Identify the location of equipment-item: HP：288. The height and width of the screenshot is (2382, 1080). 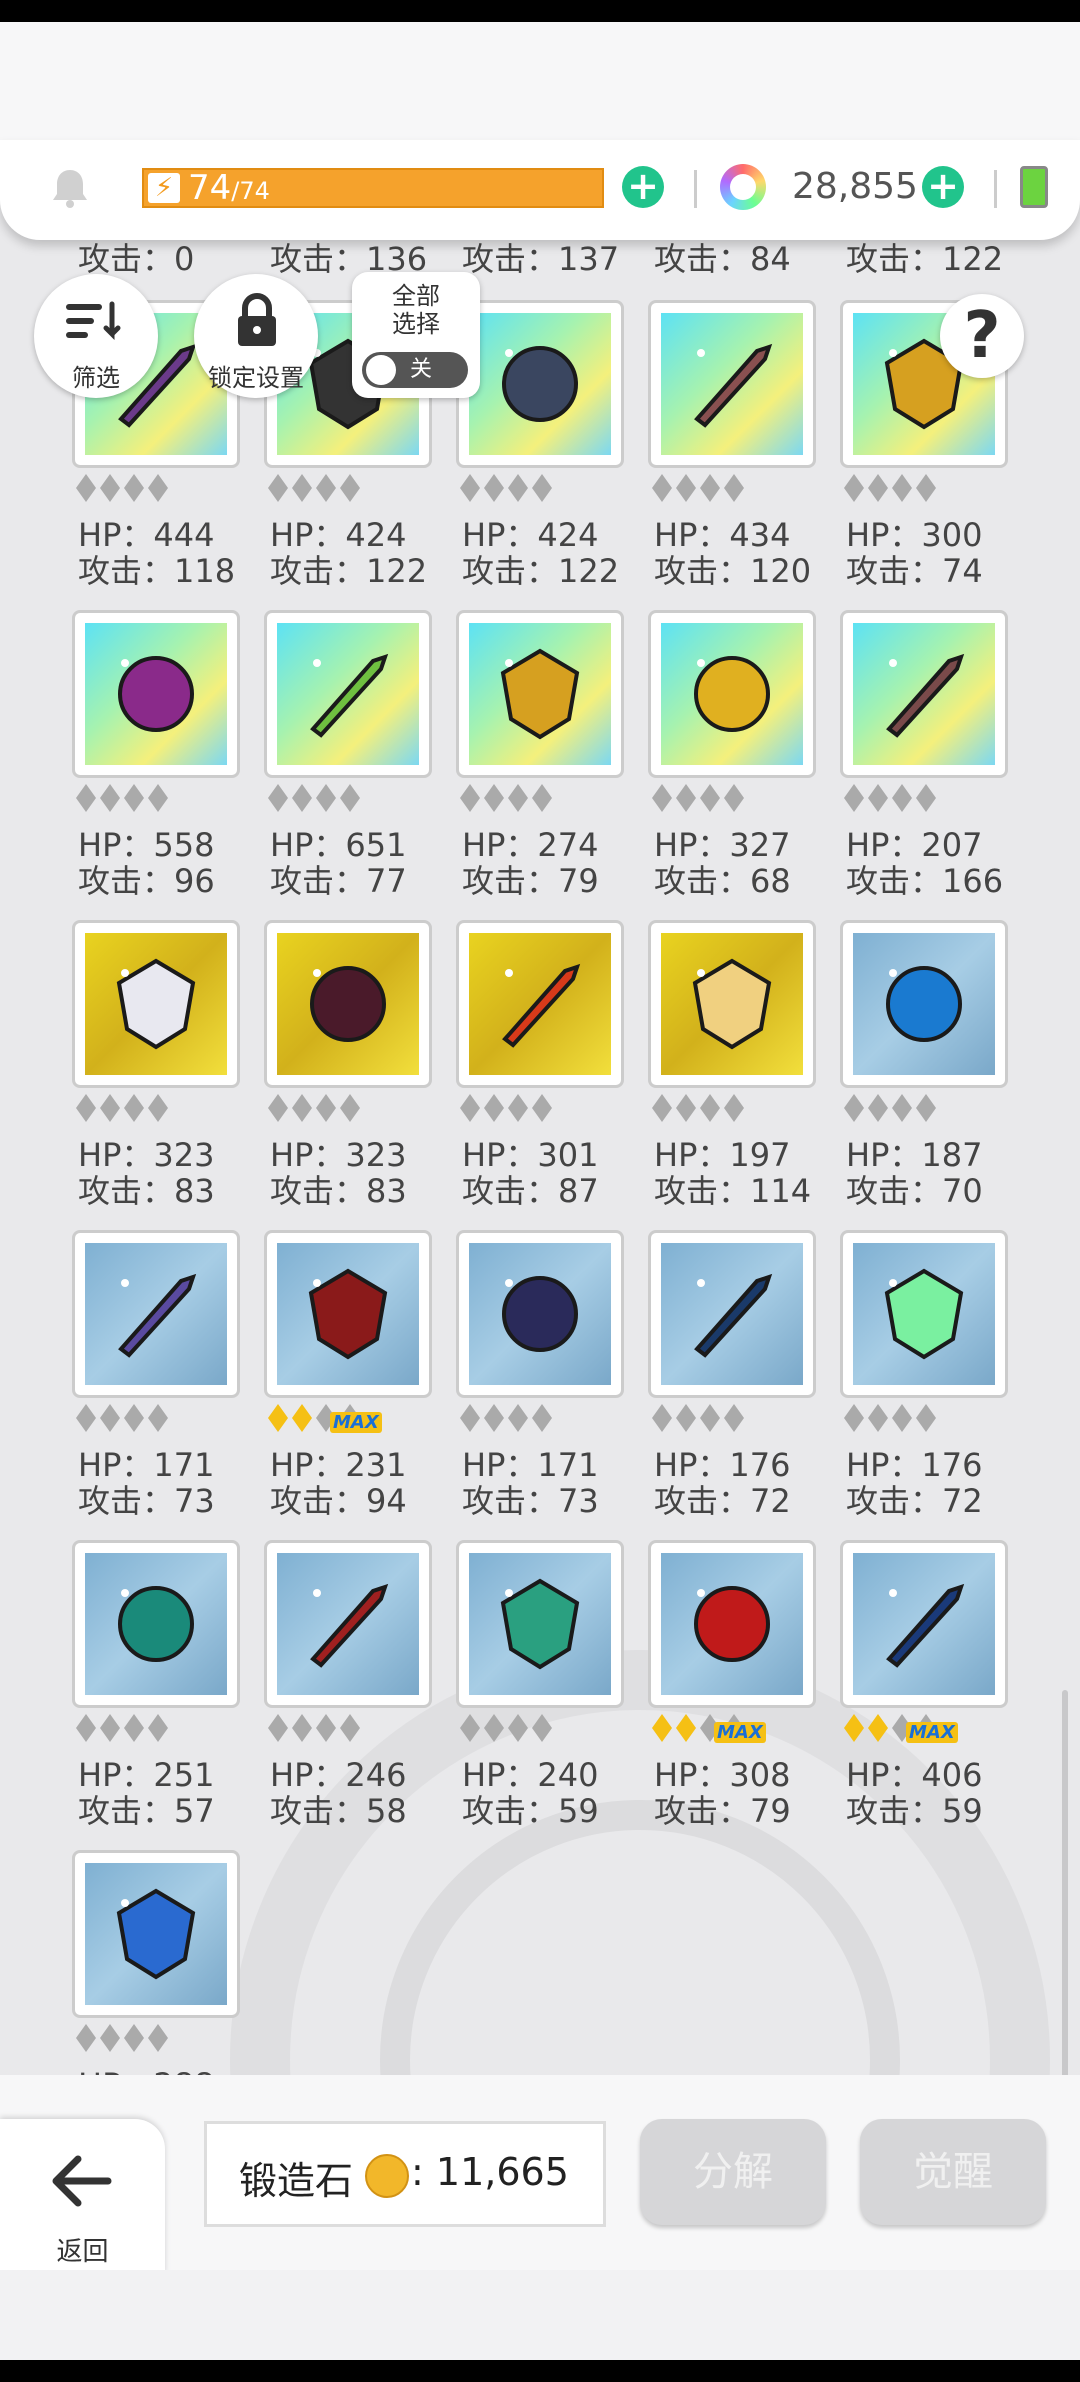
(156, 1964).